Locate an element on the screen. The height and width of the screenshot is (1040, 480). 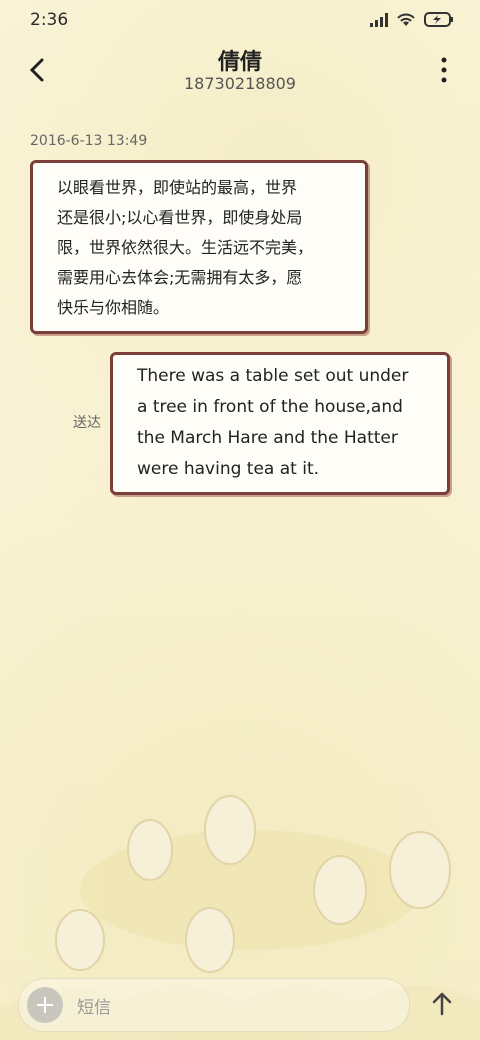
delivery-status: 送达 is located at coordinates (87, 423).